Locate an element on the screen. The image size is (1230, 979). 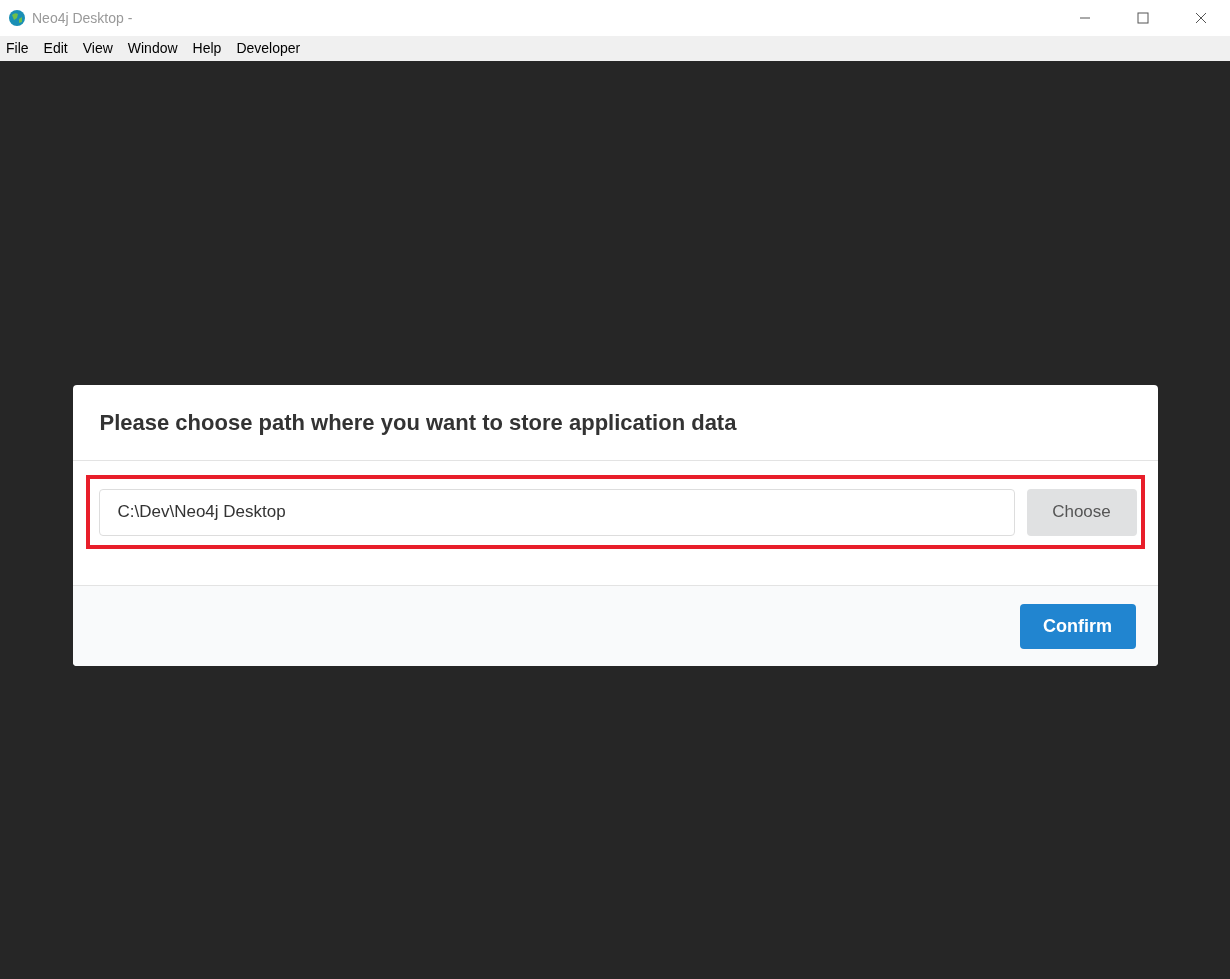
menu-item: Edit is located at coordinates (55, 48).